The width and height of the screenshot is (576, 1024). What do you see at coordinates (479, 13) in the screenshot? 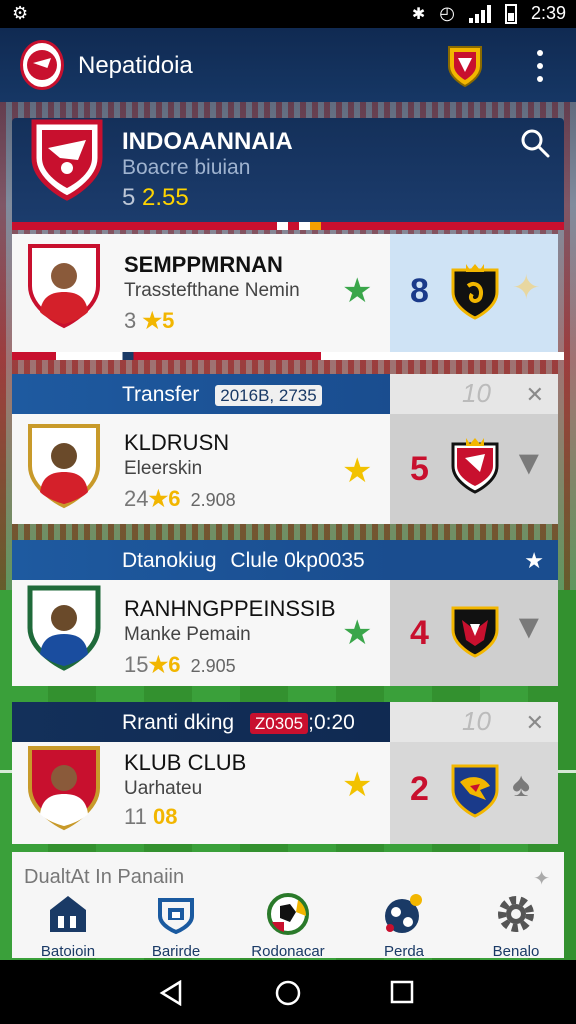
I see `signal-icon` at bounding box center [479, 13].